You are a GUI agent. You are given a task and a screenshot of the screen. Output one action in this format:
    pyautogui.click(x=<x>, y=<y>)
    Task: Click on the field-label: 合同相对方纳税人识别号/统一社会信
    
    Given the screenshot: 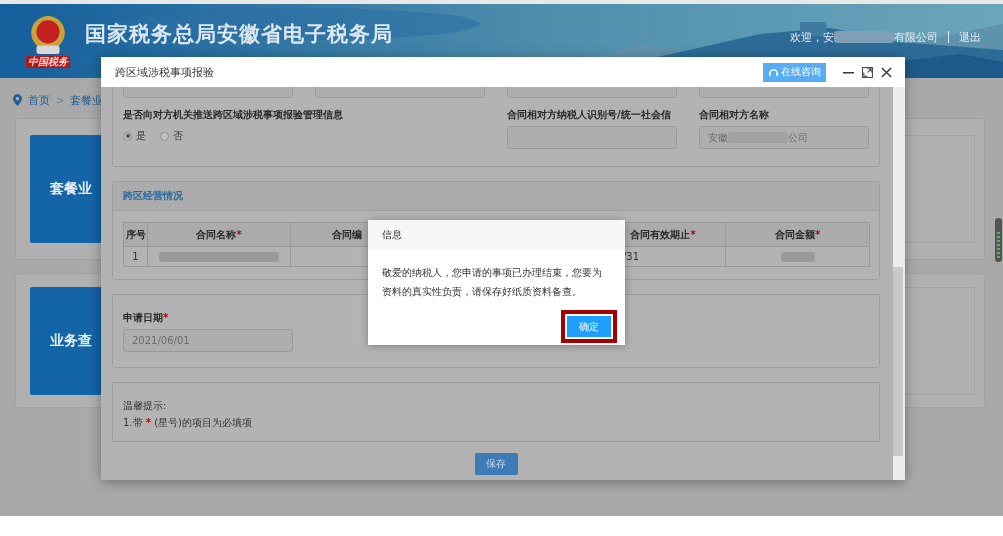 What is the action you would take?
    pyautogui.click(x=589, y=114)
    